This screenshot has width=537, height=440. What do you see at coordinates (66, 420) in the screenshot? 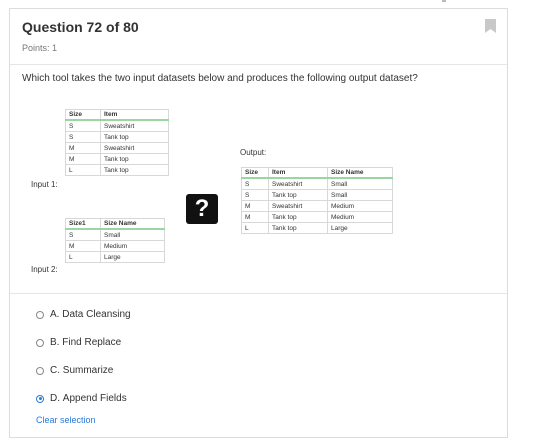
I see `clear-selection-link: Clear selection` at bounding box center [66, 420].